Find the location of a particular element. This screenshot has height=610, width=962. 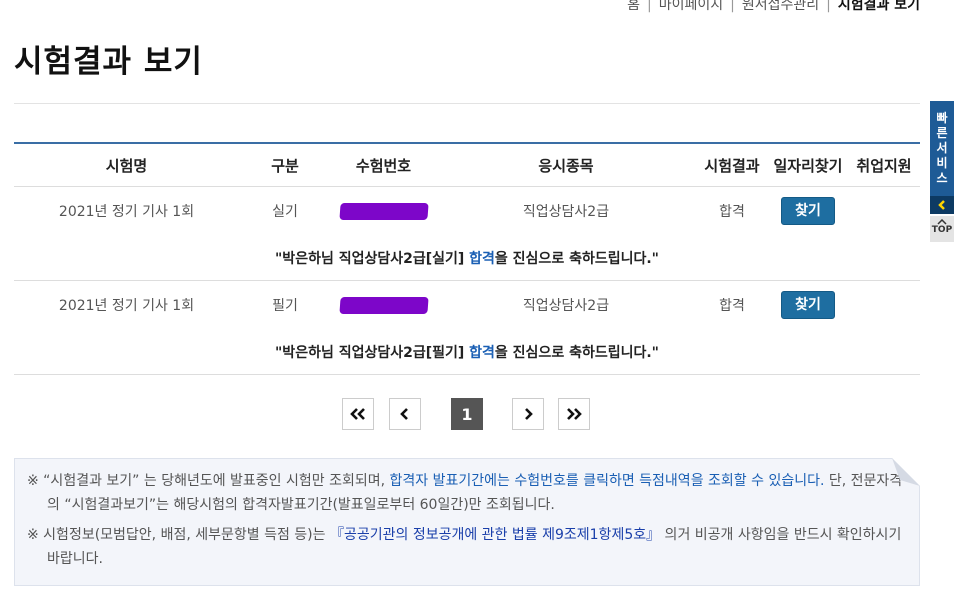

category-cell: 필기 is located at coordinates (285, 306).